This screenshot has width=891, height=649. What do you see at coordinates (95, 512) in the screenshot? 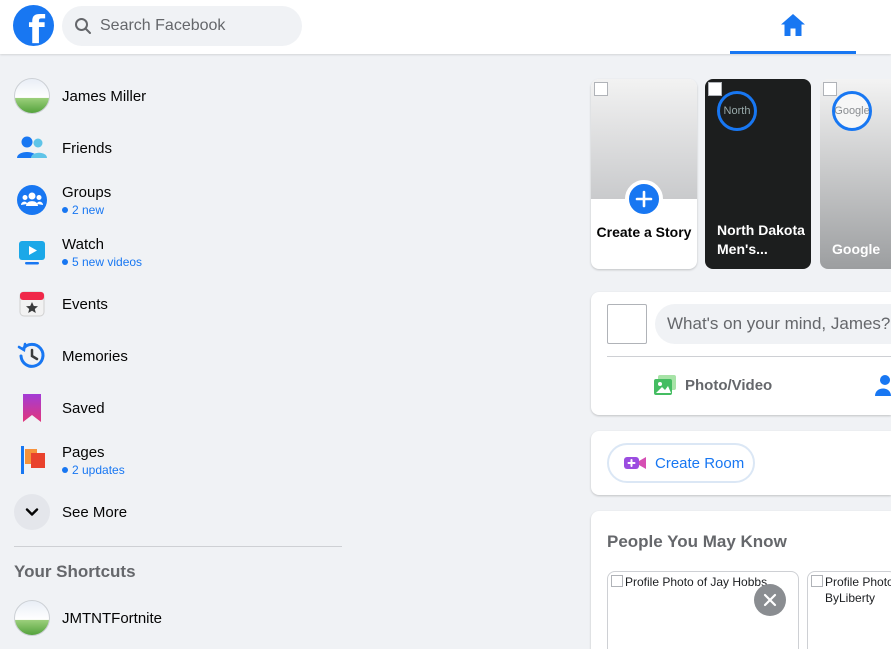
I see `sidebar-item-label: See More` at bounding box center [95, 512].